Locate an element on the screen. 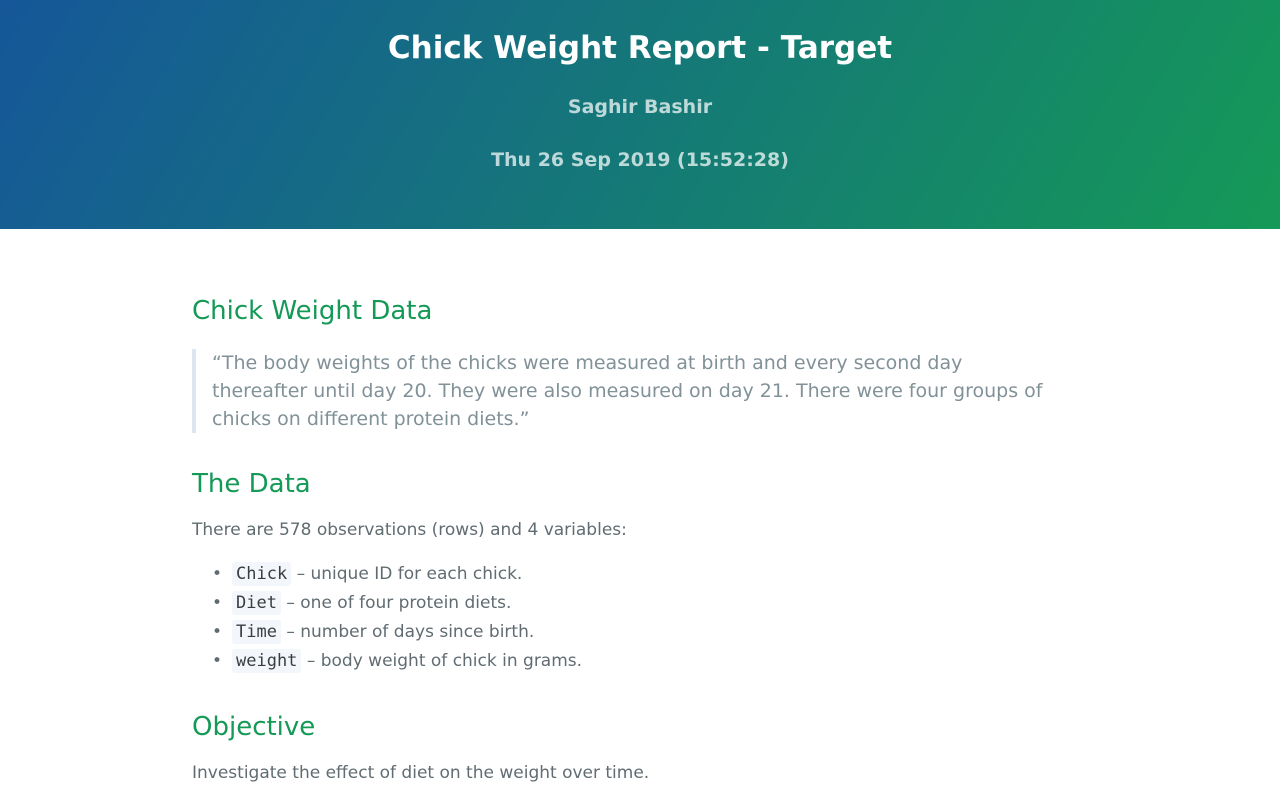  author-name: Saghir Bashir is located at coordinates (640, 107).